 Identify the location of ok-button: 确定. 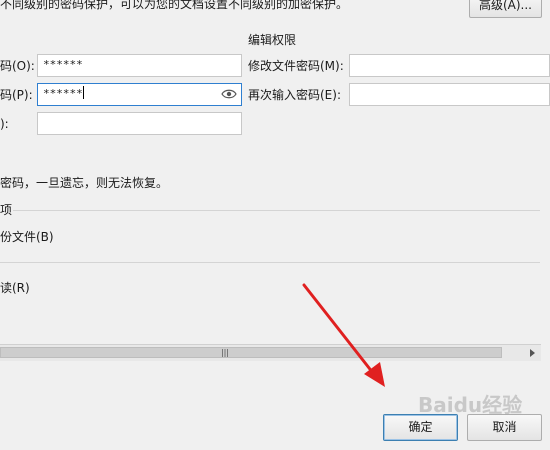
(420, 427).